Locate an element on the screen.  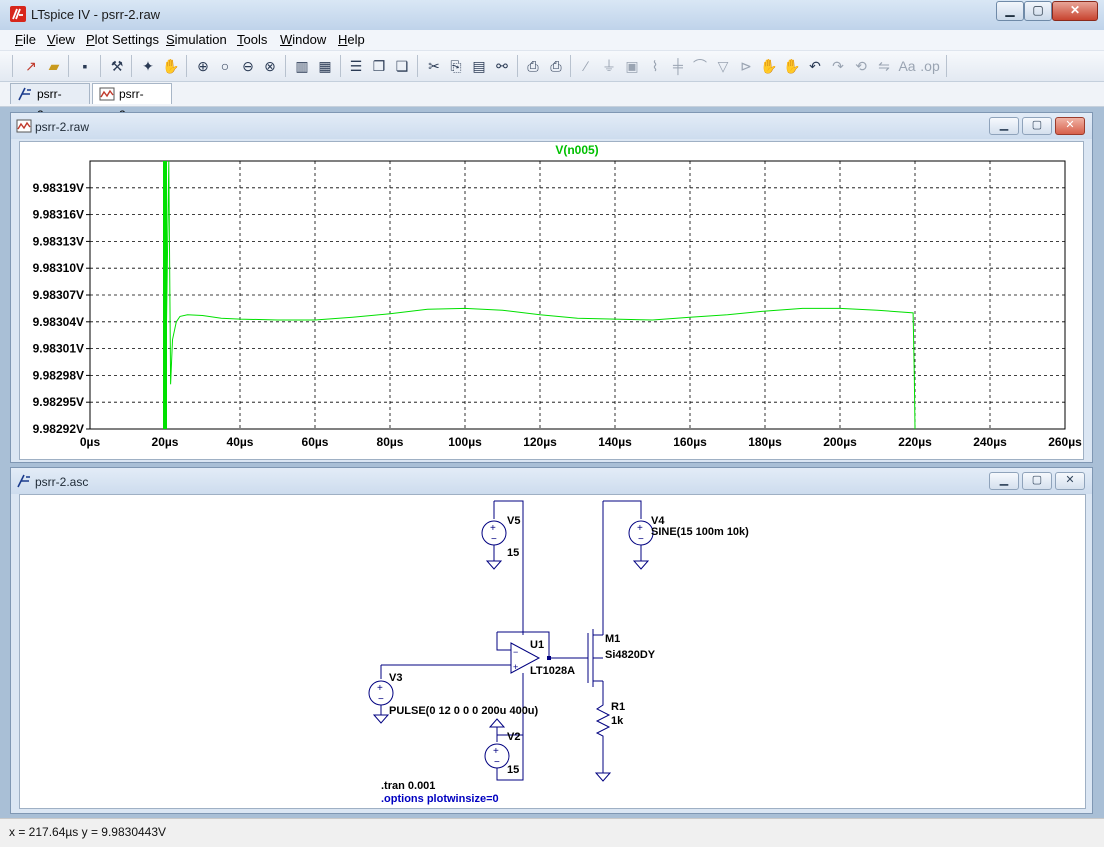
v3-value-label: PULSE(0 12 0 0 0 200u 400u) is located at coordinates (464, 711).